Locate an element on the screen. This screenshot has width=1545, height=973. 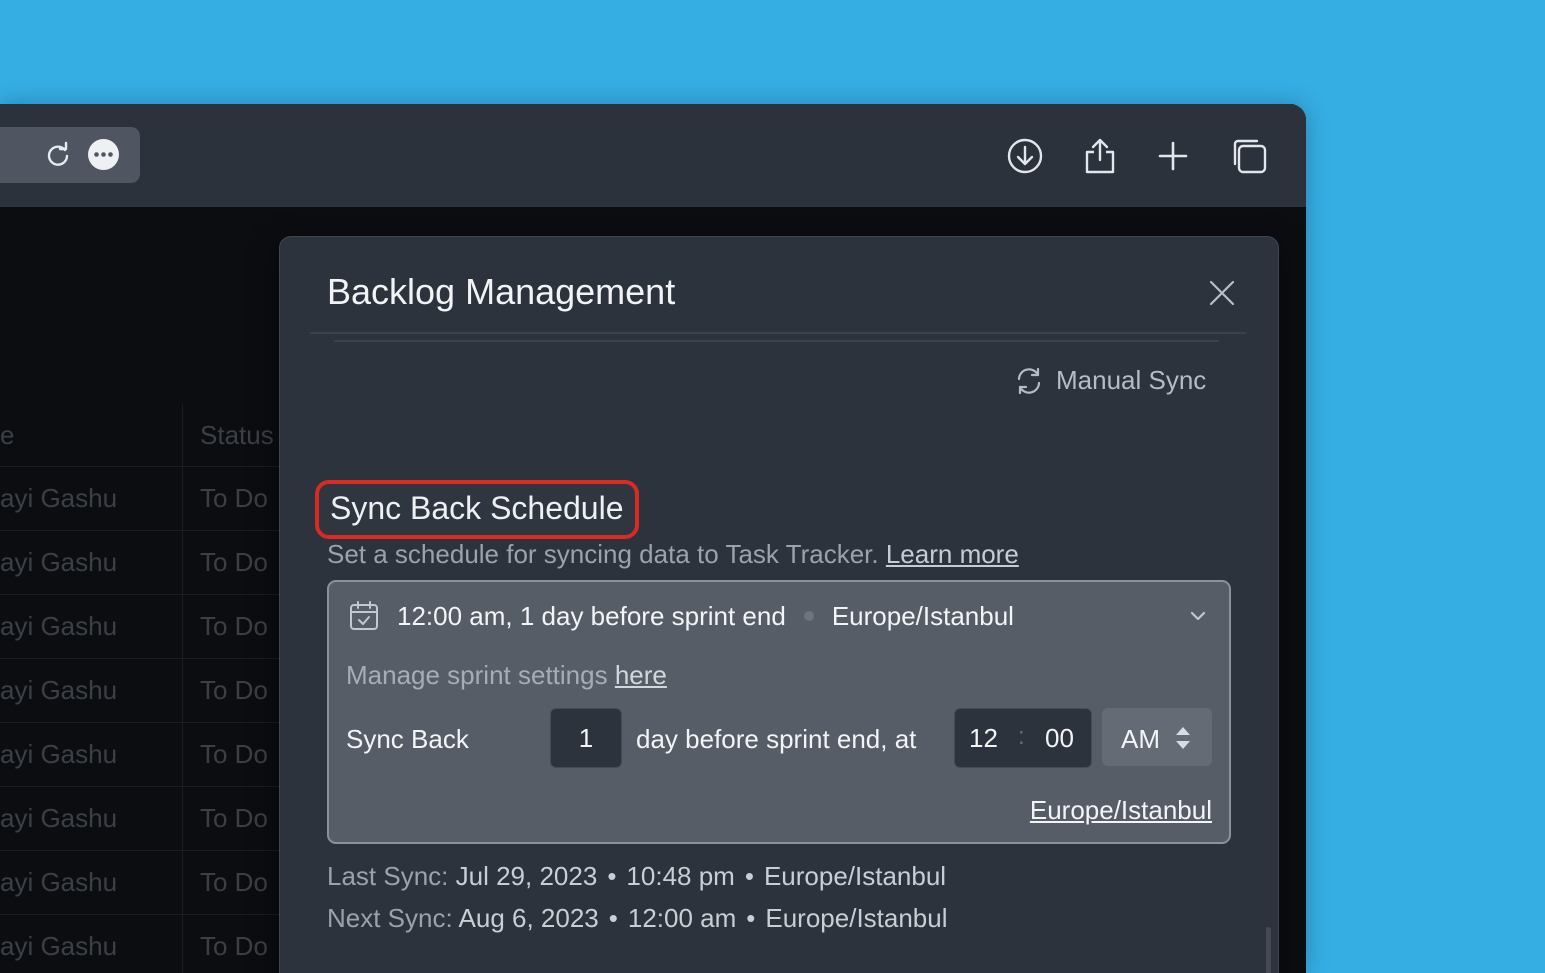
timezone-link: Europe/Istanbul is located at coordinates (1121, 810).